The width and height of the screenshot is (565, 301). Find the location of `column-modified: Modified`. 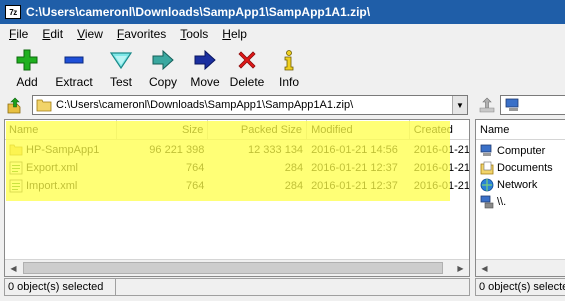

column-modified: Modified is located at coordinates (358, 130).